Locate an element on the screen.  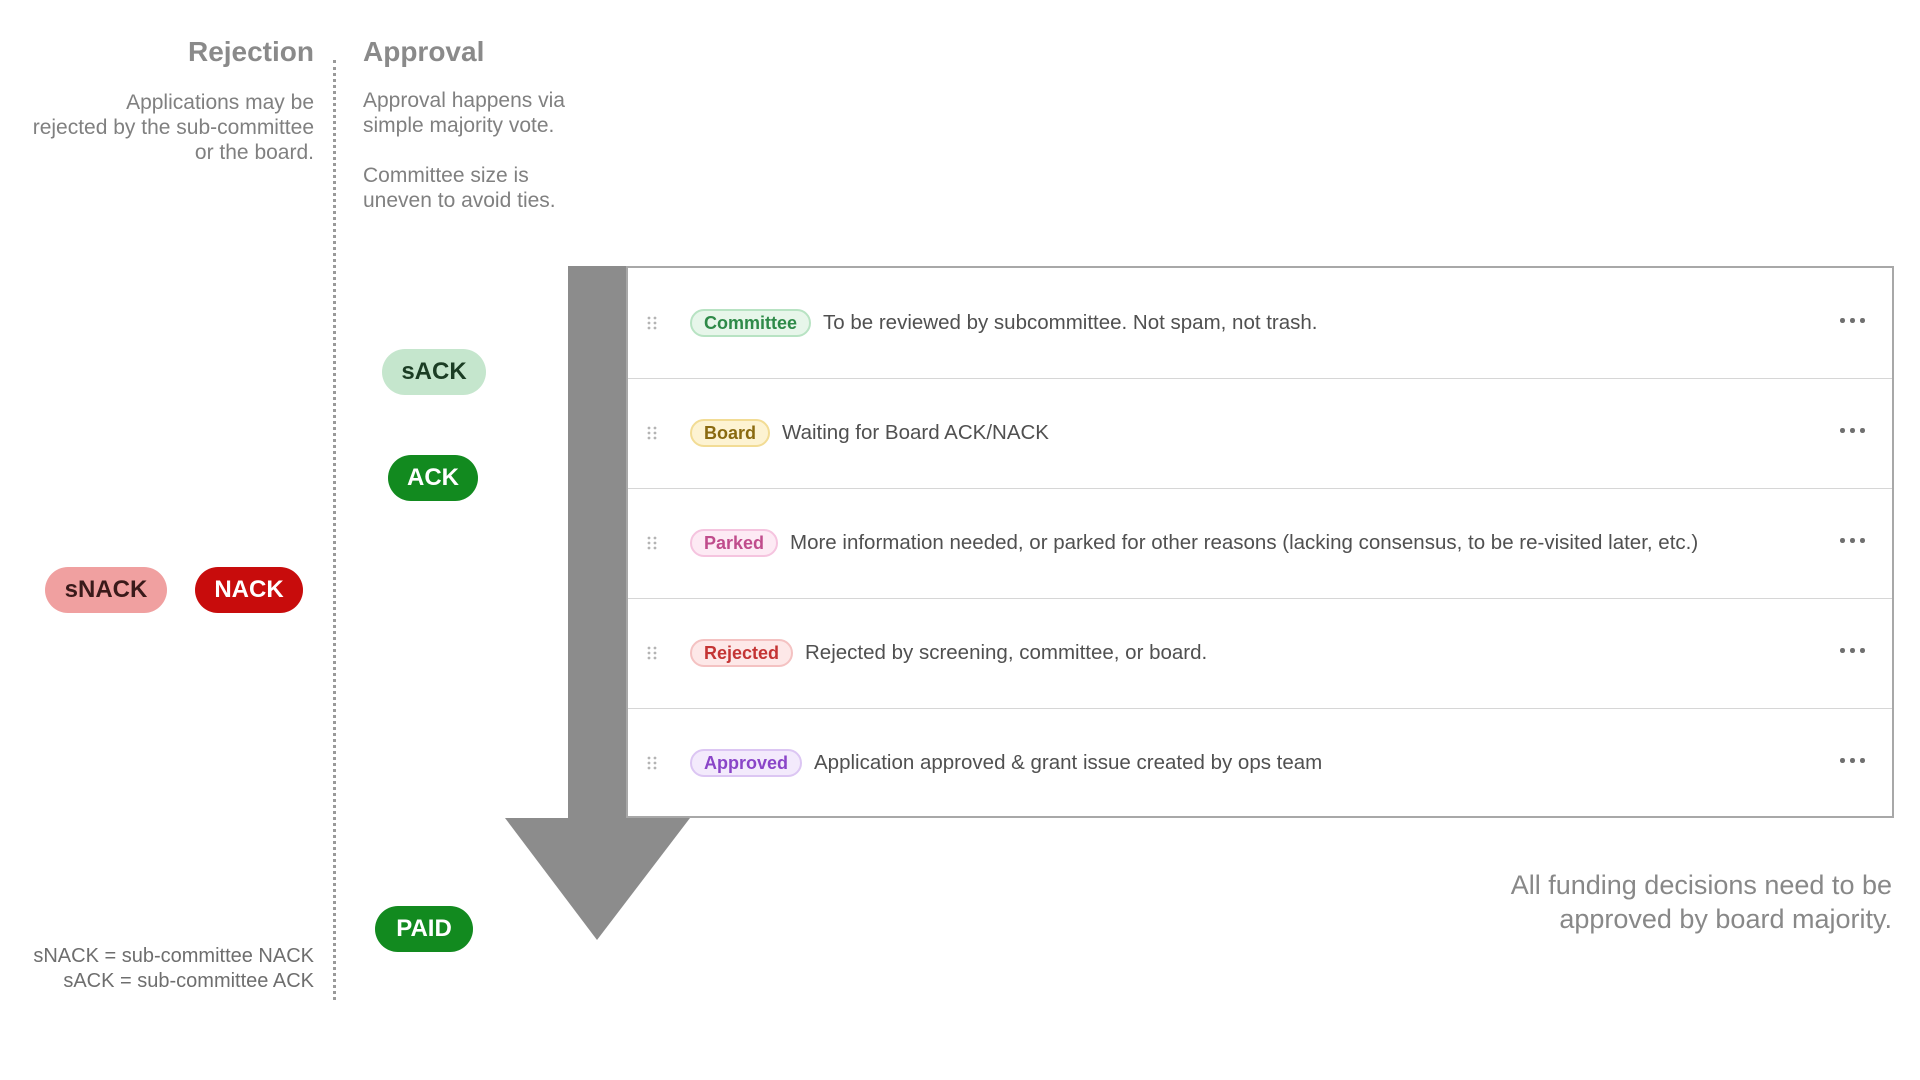
status-badge-rejected: Rejected is located at coordinates (742, 653).